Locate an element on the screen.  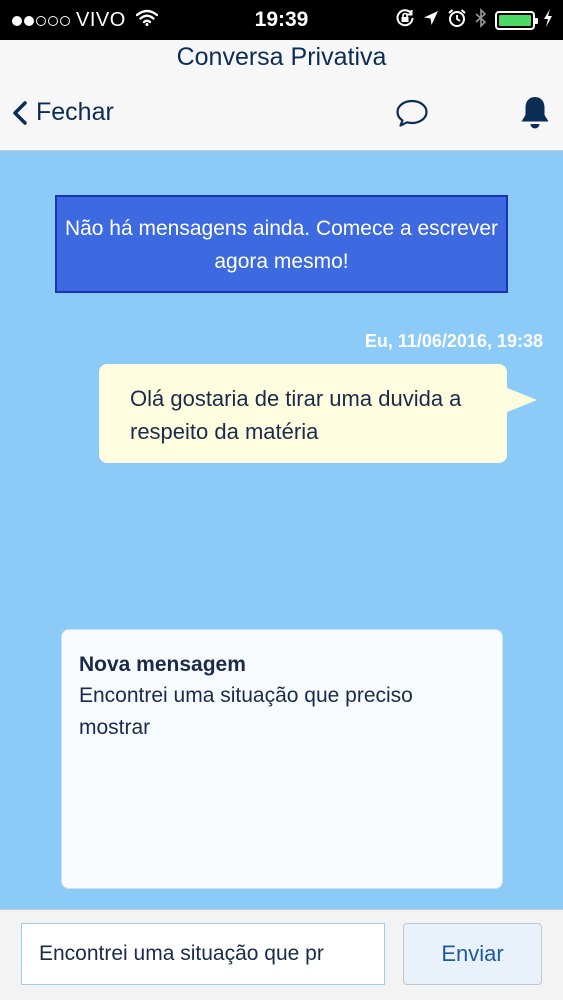
page-title: Conversa Privativa is located at coordinates (281, 57).